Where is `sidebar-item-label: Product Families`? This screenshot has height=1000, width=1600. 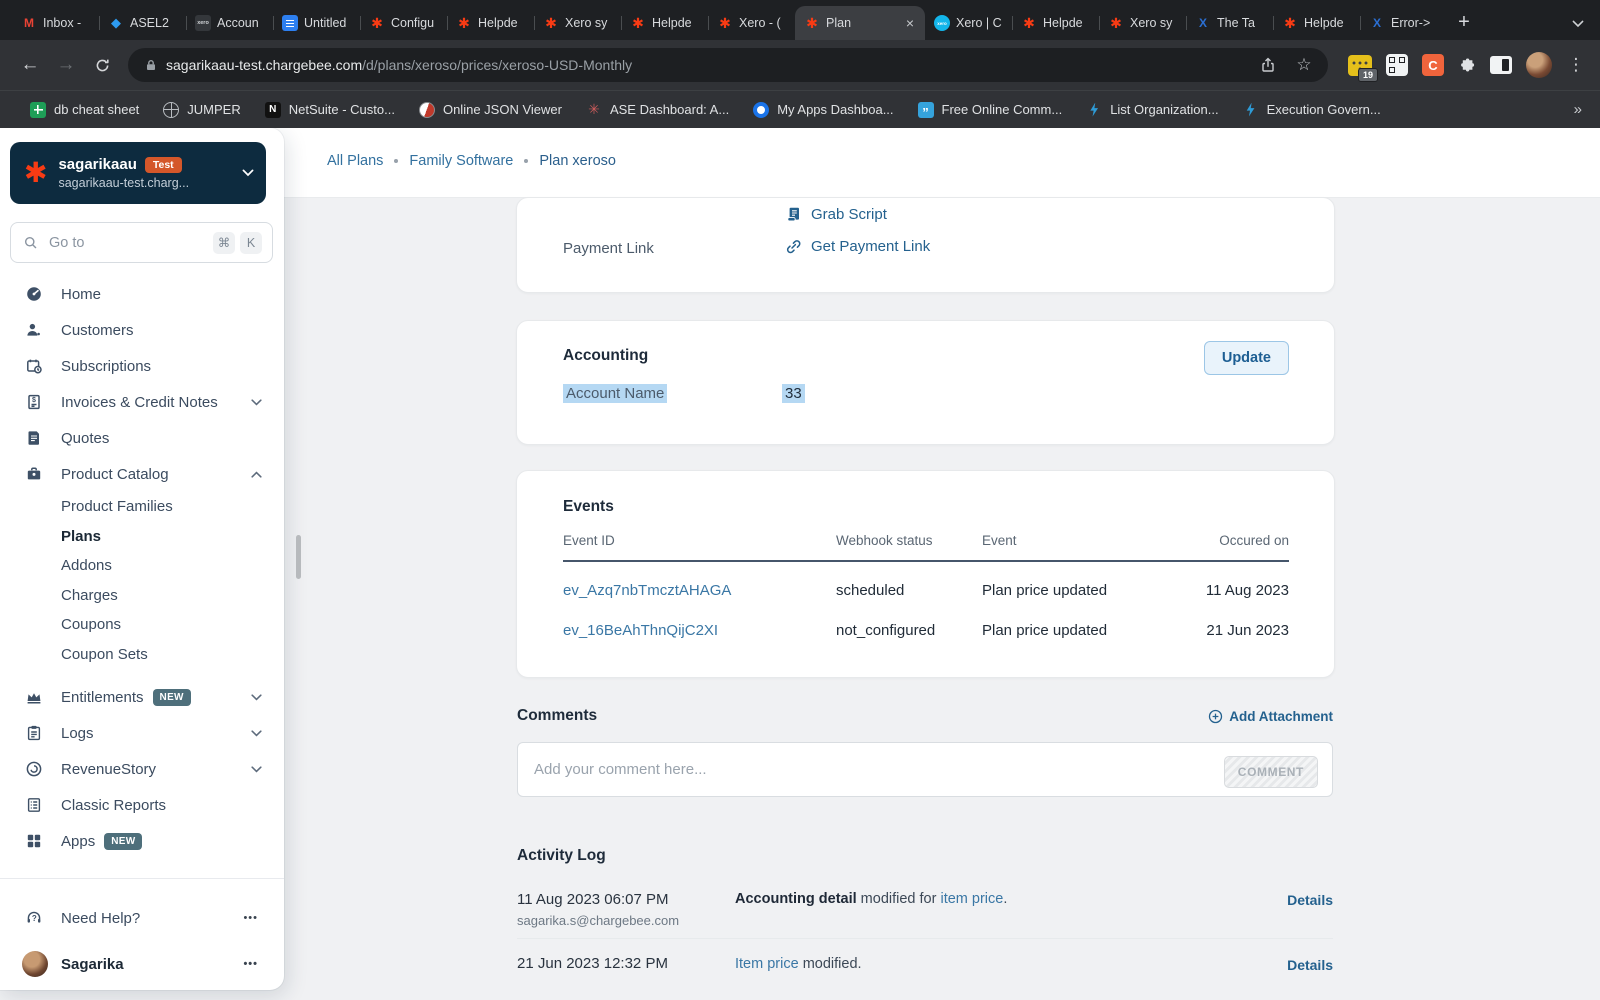
sidebar-item-label: Product Families is located at coordinates (117, 507).